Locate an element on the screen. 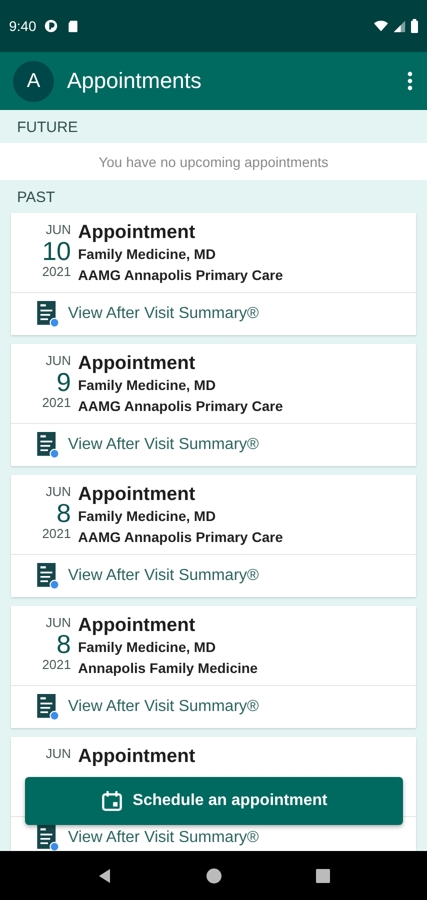 The width and height of the screenshot is (427, 900). calendar-icon is located at coordinates (111, 801).